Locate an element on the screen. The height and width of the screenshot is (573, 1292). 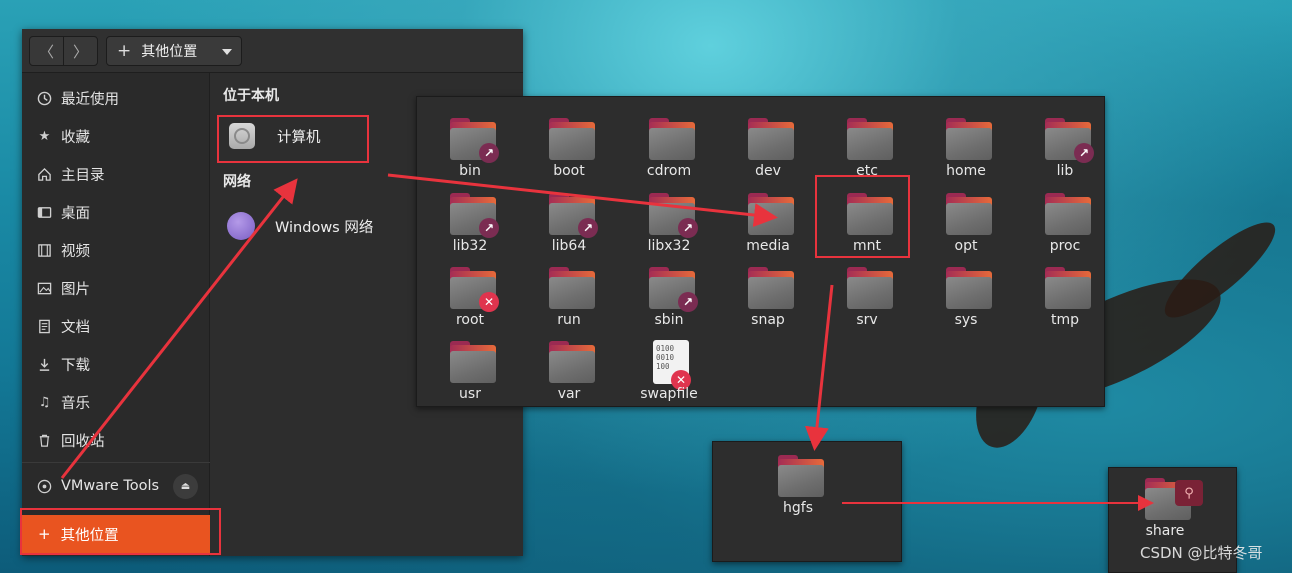
folder-label: lib32 is located at coordinates (470, 246).